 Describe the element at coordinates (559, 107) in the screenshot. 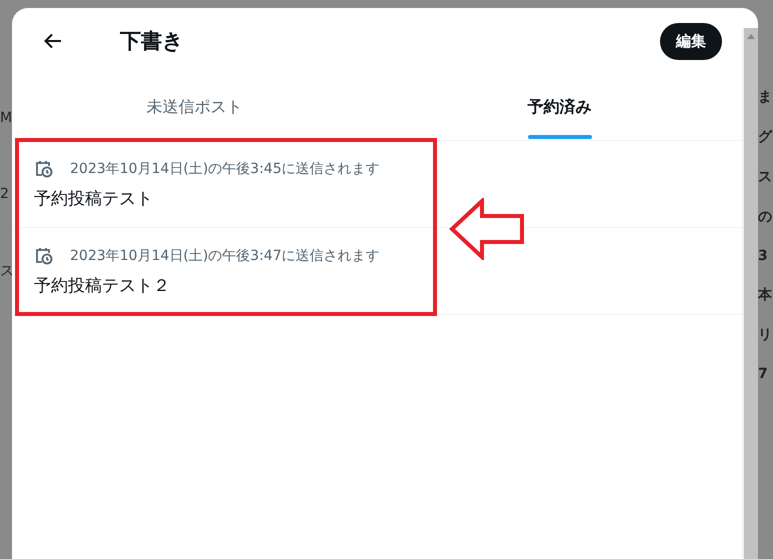

I see `tab: 予約済み` at that location.